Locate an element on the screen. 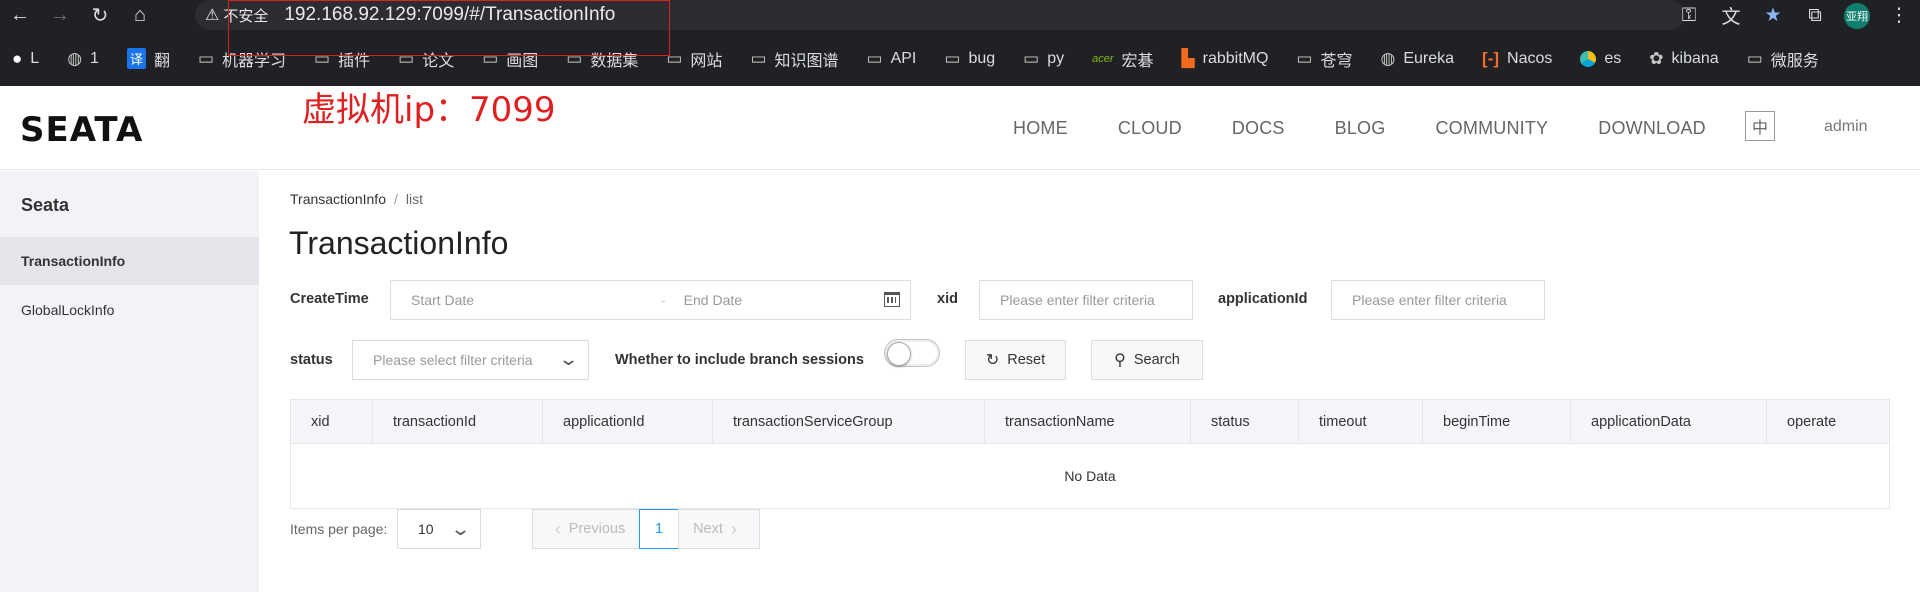 This screenshot has width=1920, height=592. translate-icon: 译 is located at coordinates (136, 58).